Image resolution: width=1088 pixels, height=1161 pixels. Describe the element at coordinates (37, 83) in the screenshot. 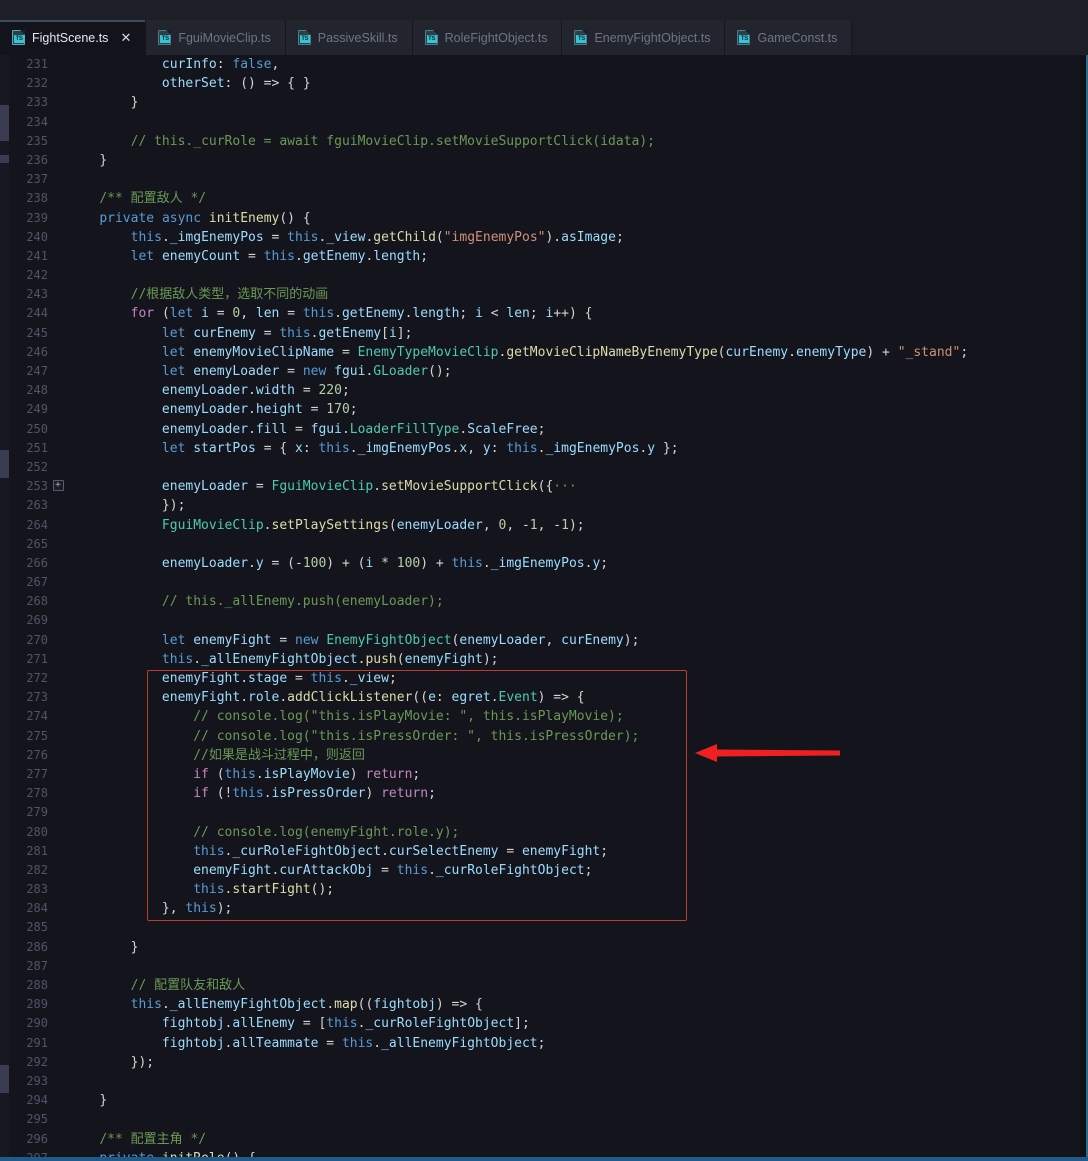

I see `line-number: 232` at that location.